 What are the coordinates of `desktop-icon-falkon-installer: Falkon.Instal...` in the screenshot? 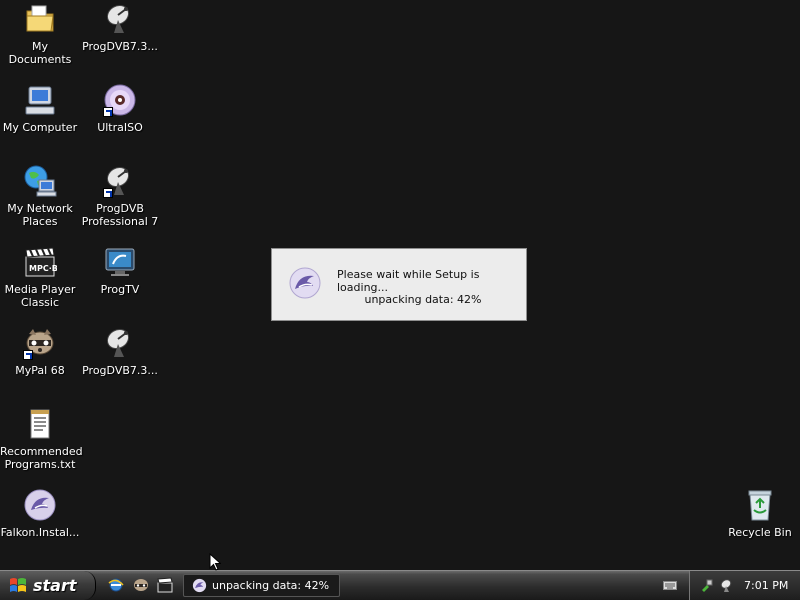 It's located at (40, 513).